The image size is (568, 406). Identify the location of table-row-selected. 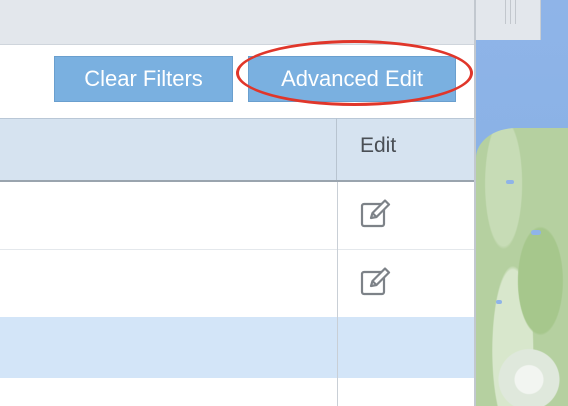
(238, 347).